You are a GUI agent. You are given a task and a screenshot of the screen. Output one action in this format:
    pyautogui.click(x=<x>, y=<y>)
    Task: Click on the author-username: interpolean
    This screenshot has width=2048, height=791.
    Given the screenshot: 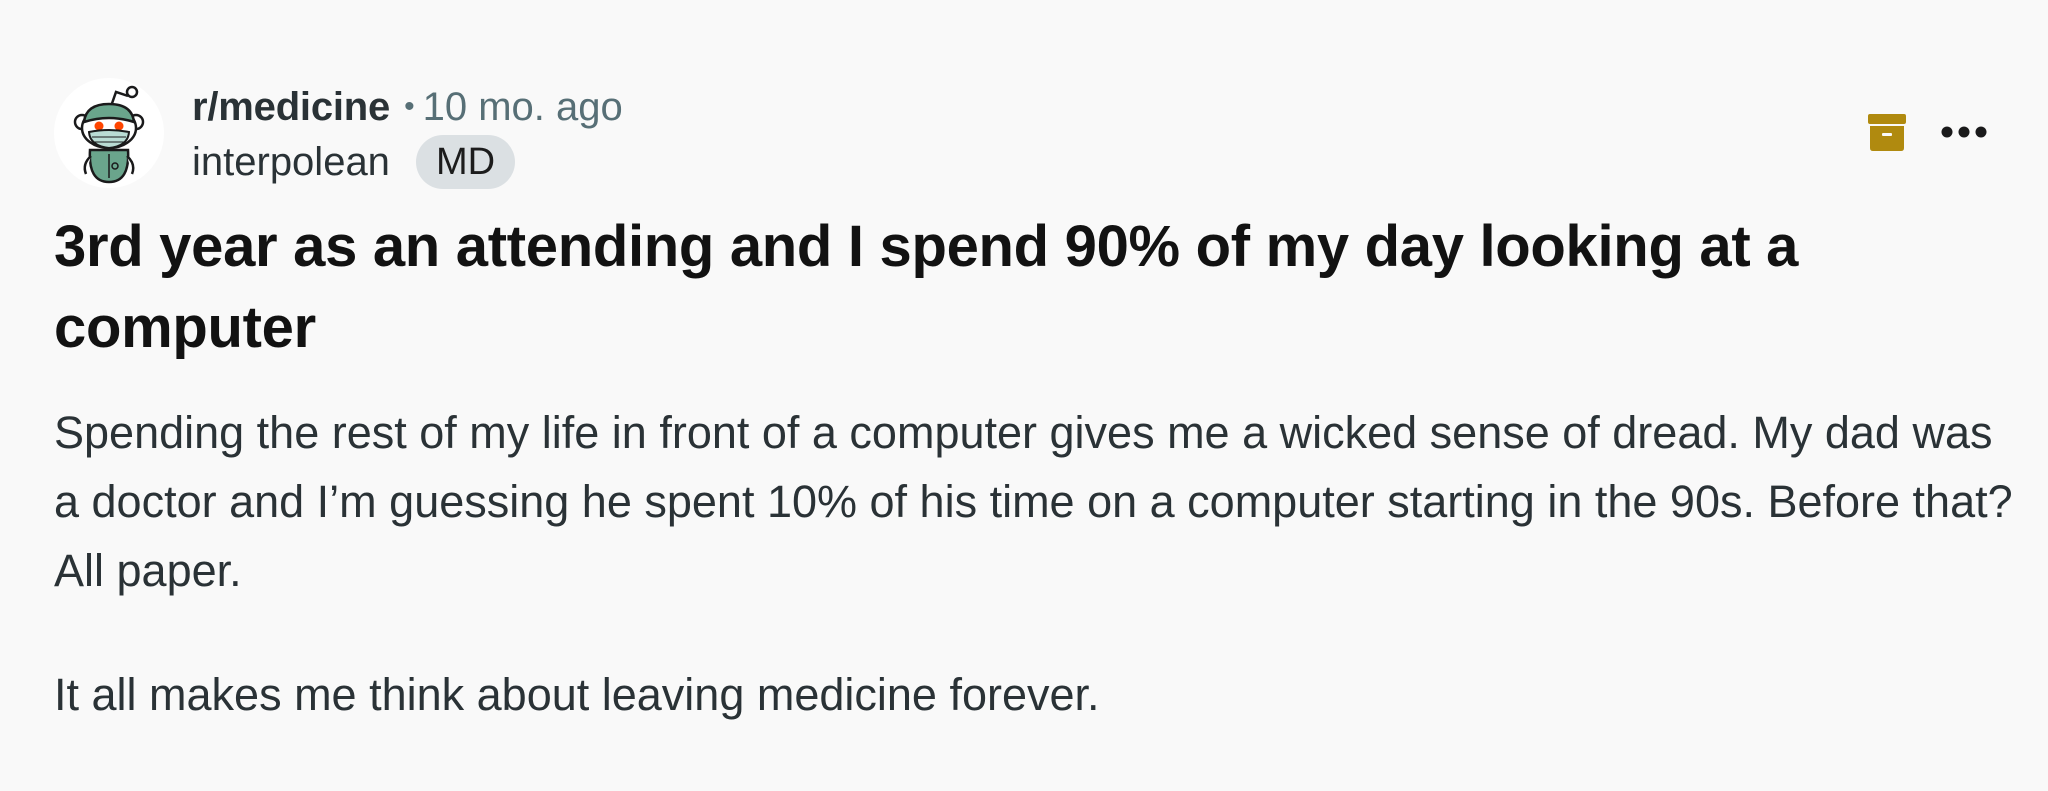 What is the action you would take?
    pyautogui.click(x=291, y=162)
    